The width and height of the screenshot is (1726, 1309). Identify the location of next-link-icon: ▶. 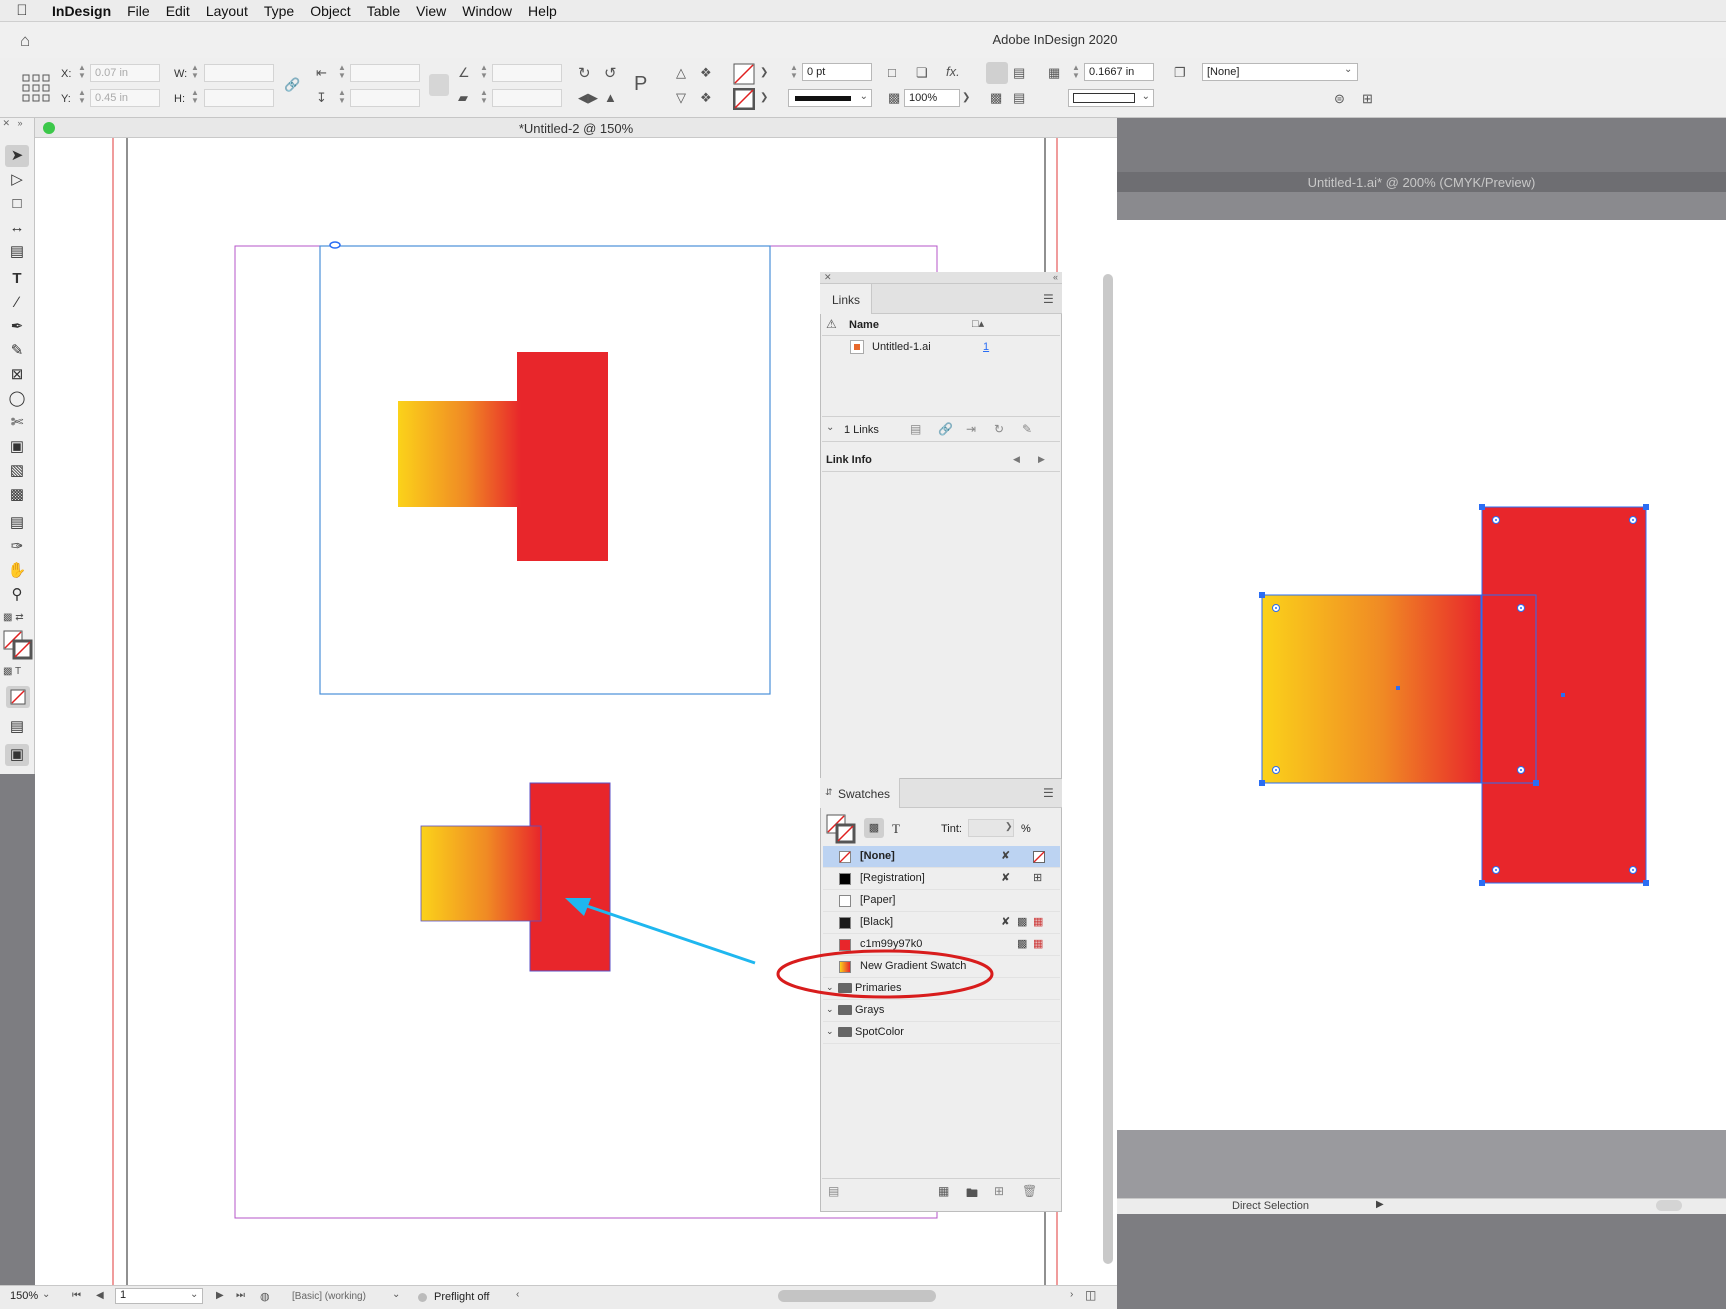
(1041, 459).